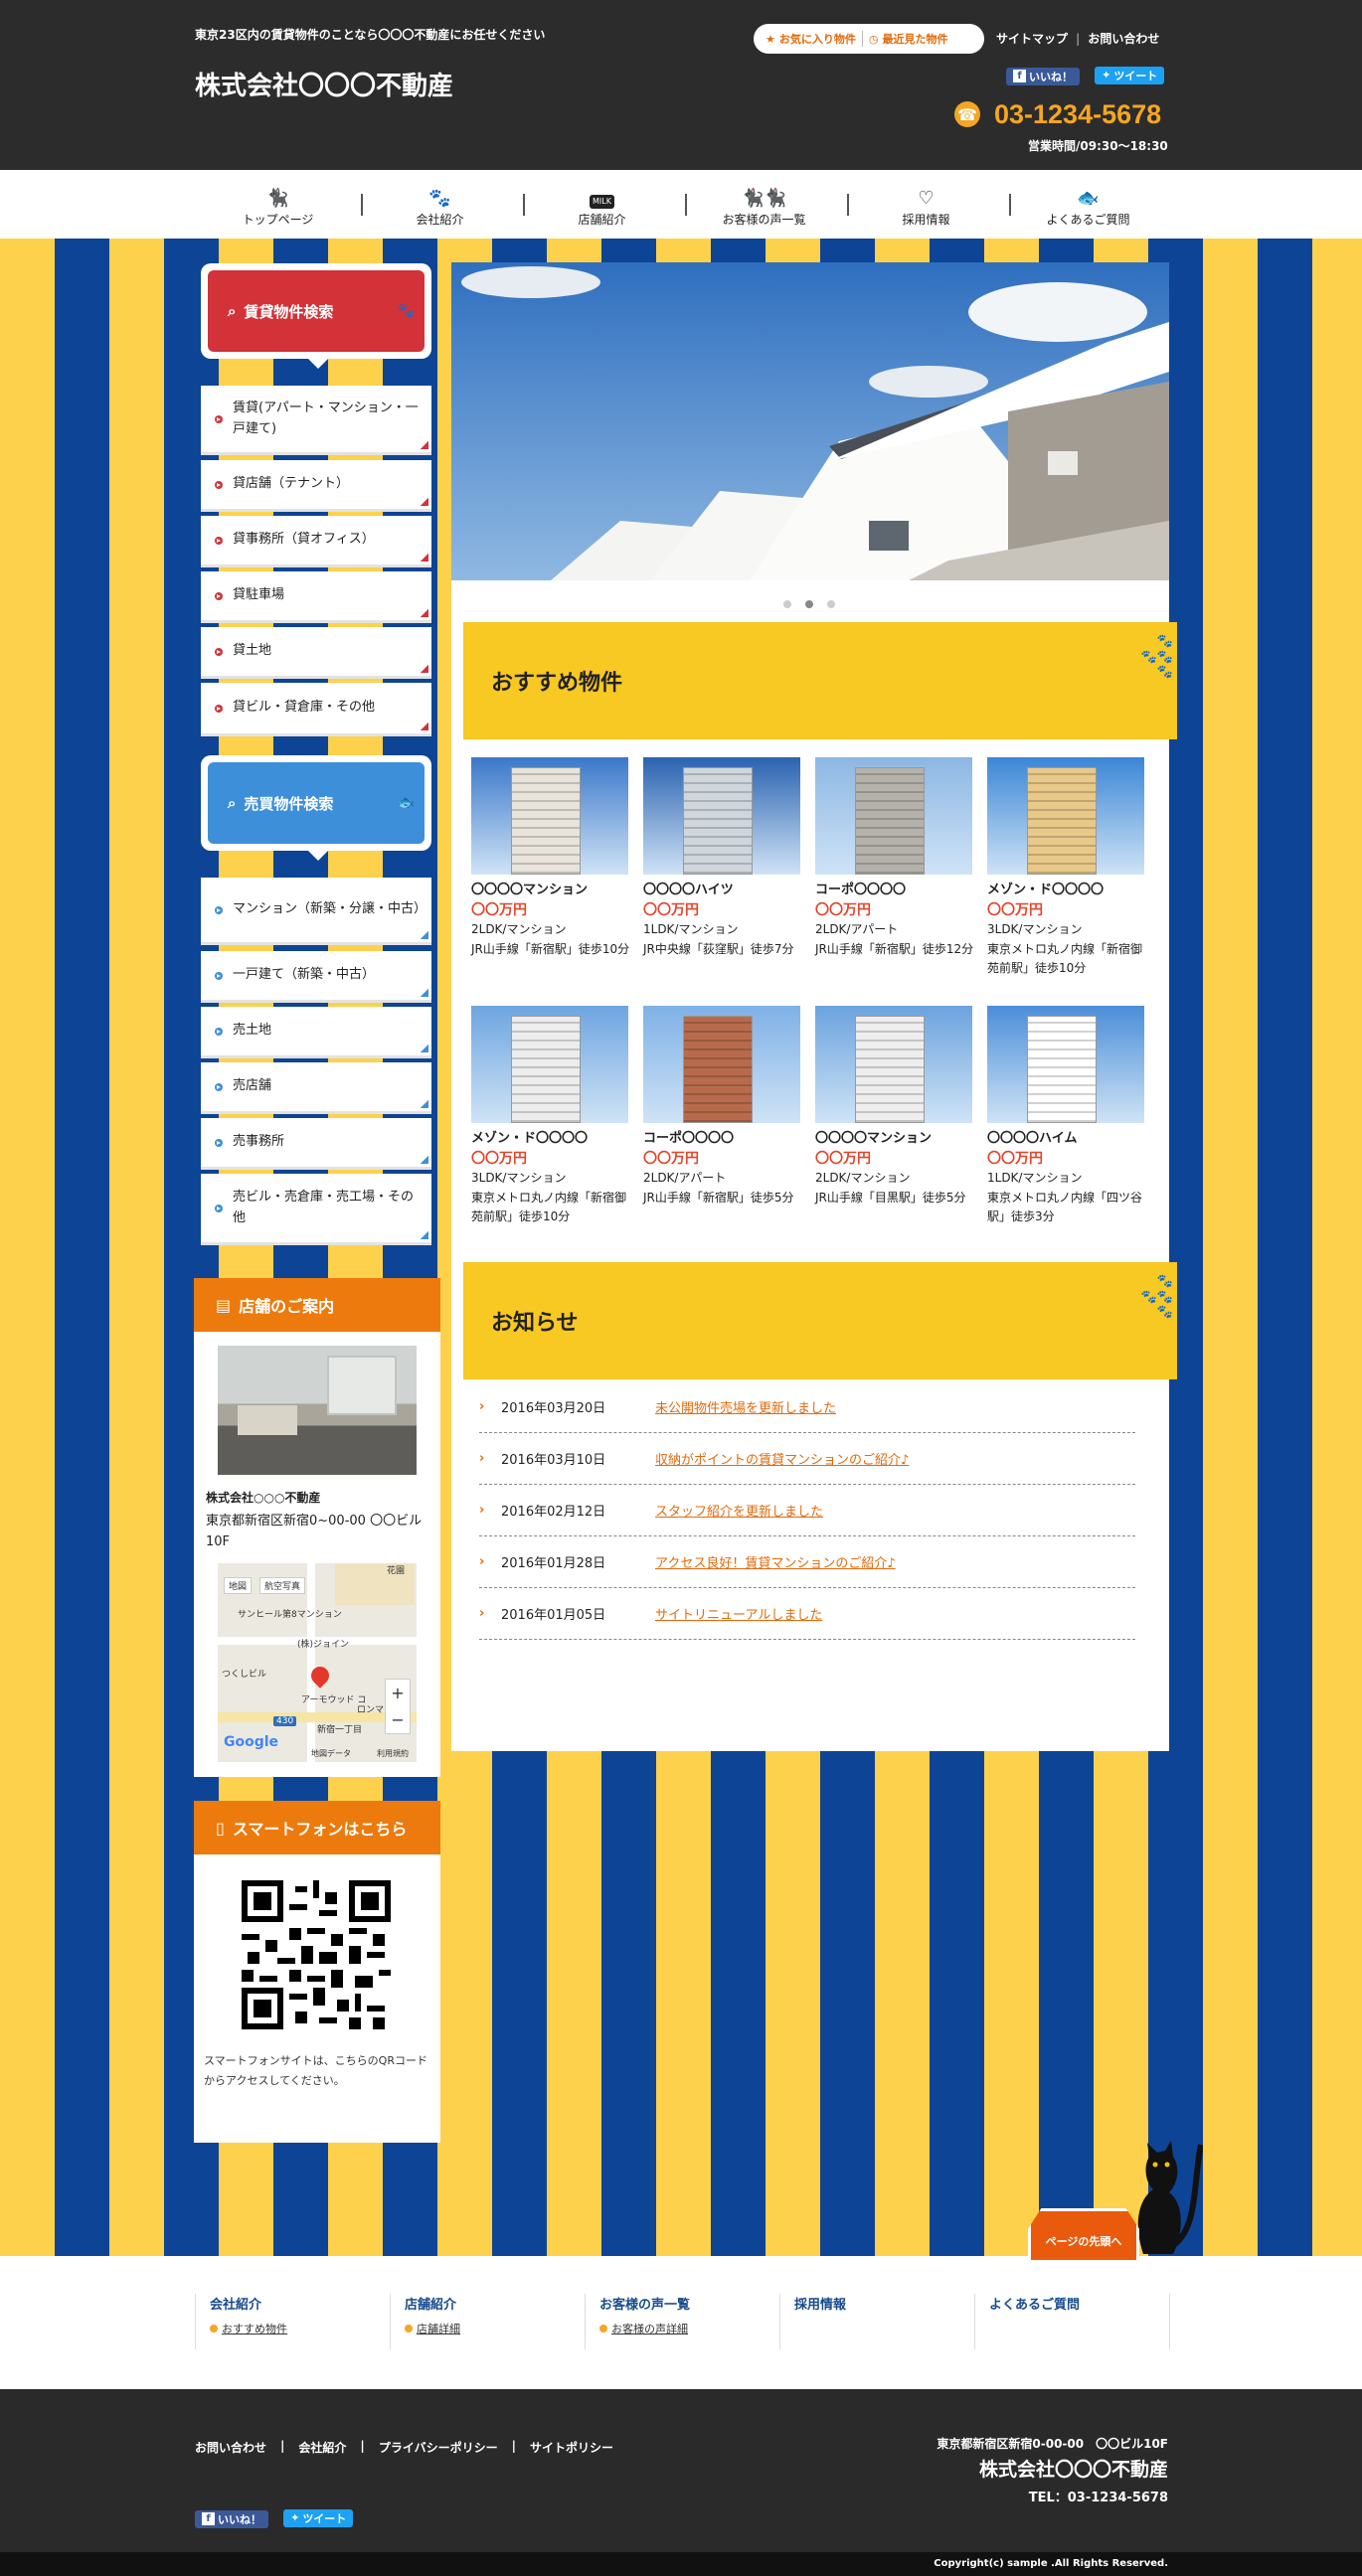 The width and height of the screenshot is (1362, 2576). I want to click on property-card: コーポ〇〇〇〇 〇〇万円 2LDK/アパート JR山手線「新宿駅」徒歩5分, so click(722, 1107).